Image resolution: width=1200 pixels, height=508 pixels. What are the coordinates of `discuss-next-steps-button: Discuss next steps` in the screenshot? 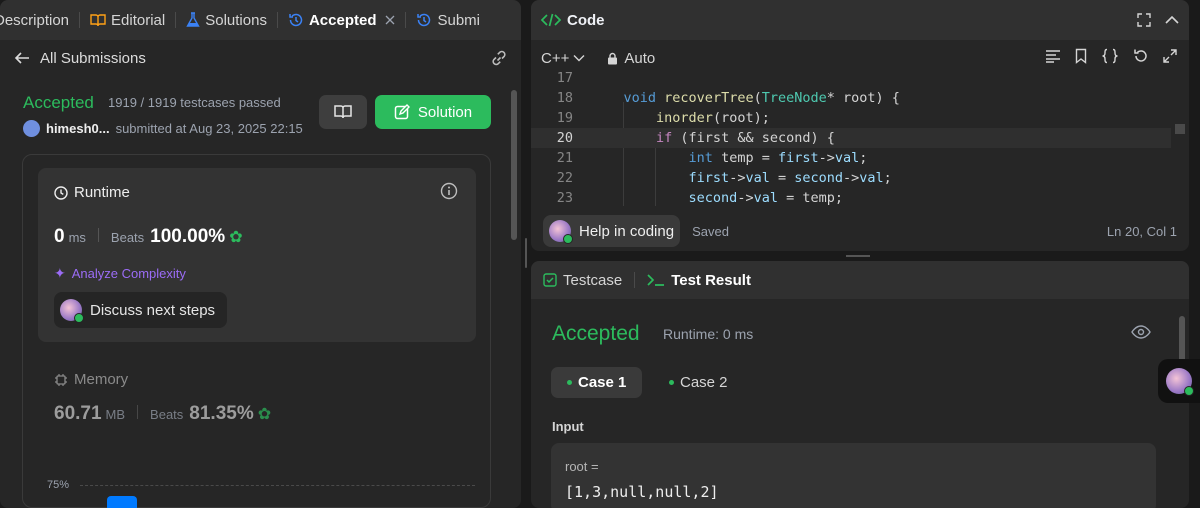 It's located at (141, 310).